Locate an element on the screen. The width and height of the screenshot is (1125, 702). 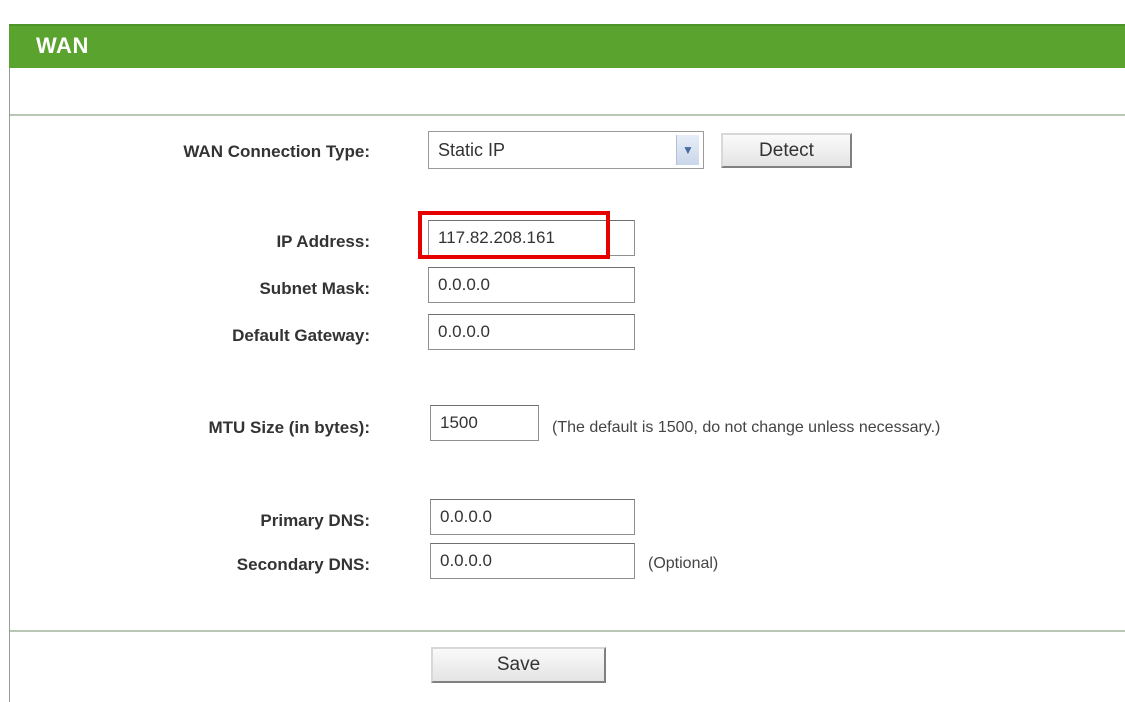
primary-dns-label: Primary DNS: is located at coordinates (315, 520).